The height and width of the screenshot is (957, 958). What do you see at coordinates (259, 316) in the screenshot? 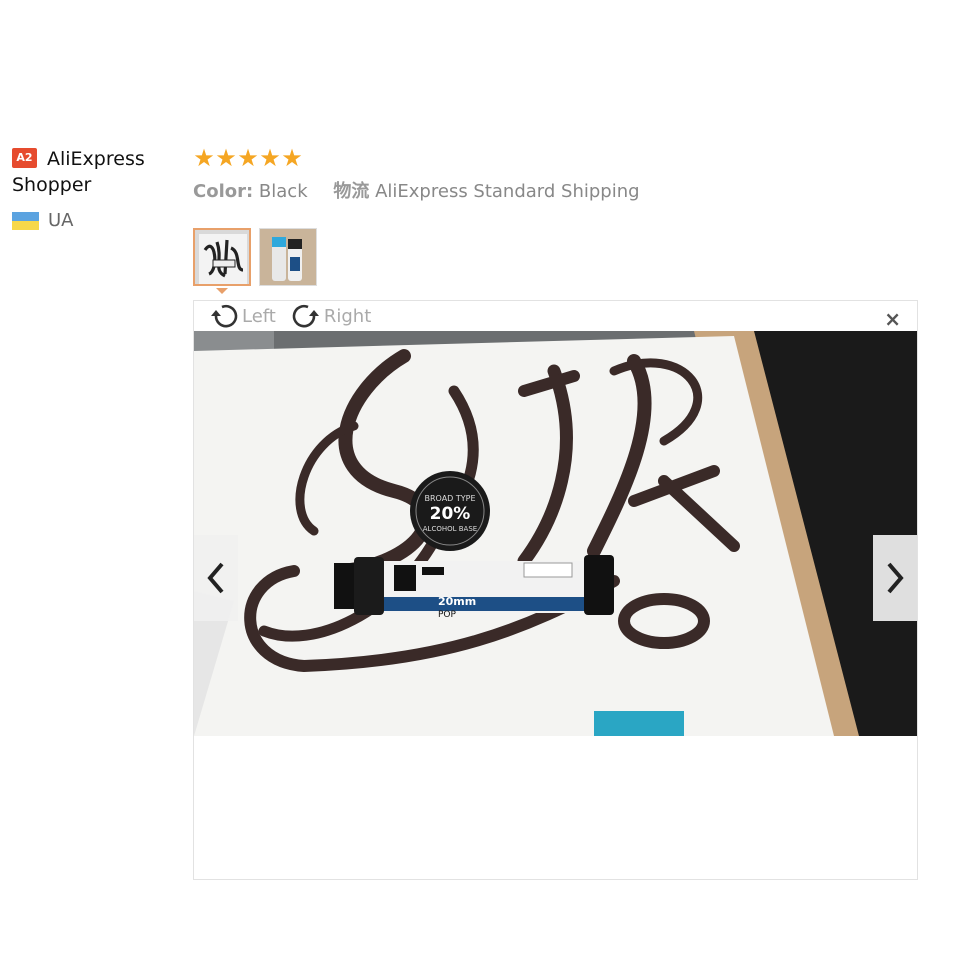
I see `rotate-left-label: Left` at bounding box center [259, 316].